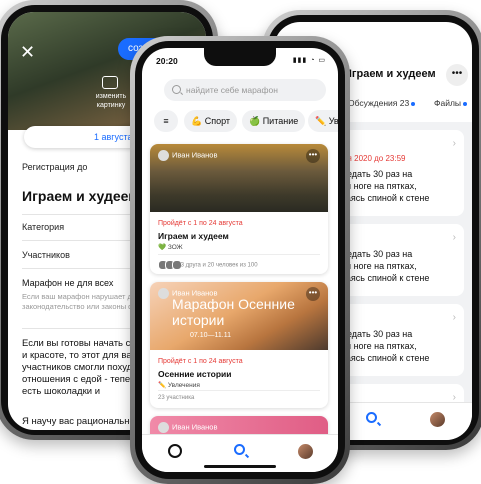 This screenshot has height=484, width=481. I want to click on tab-files: Файлы, so click(451, 103).